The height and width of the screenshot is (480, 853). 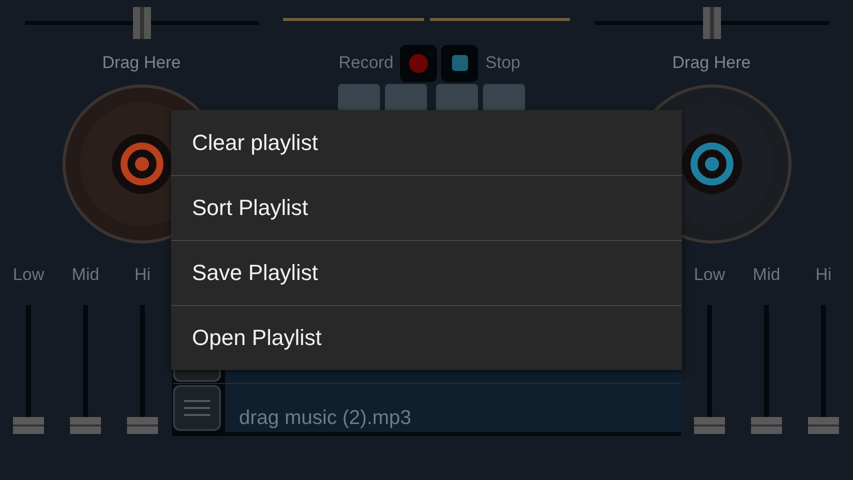 What do you see at coordinates (503, 63) in the screenshot?
I see `stop-label: Stop` at bounding box center [503, 63].